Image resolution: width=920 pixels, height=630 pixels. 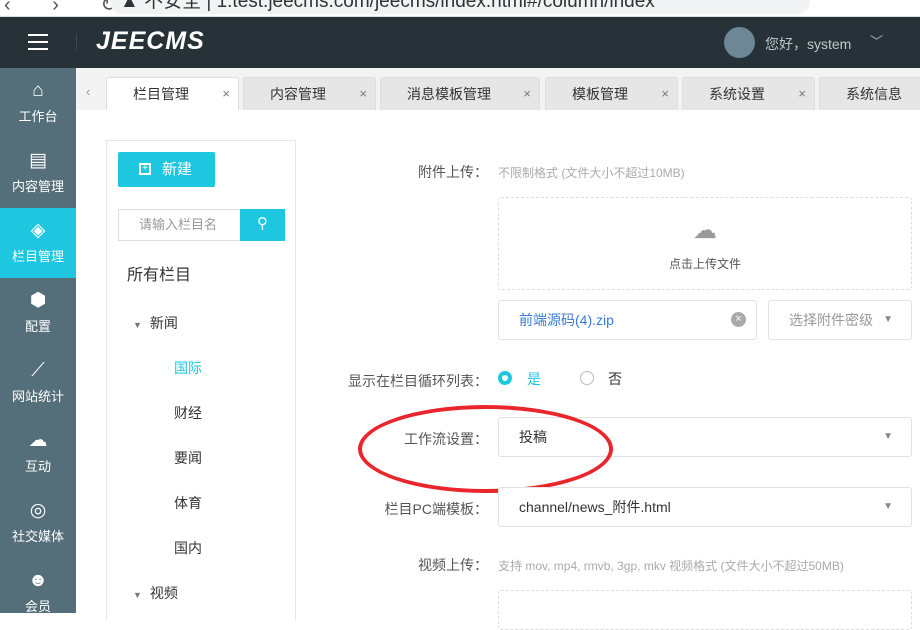 I want to click on document-icon: ▤, so click(x=38, y=160).